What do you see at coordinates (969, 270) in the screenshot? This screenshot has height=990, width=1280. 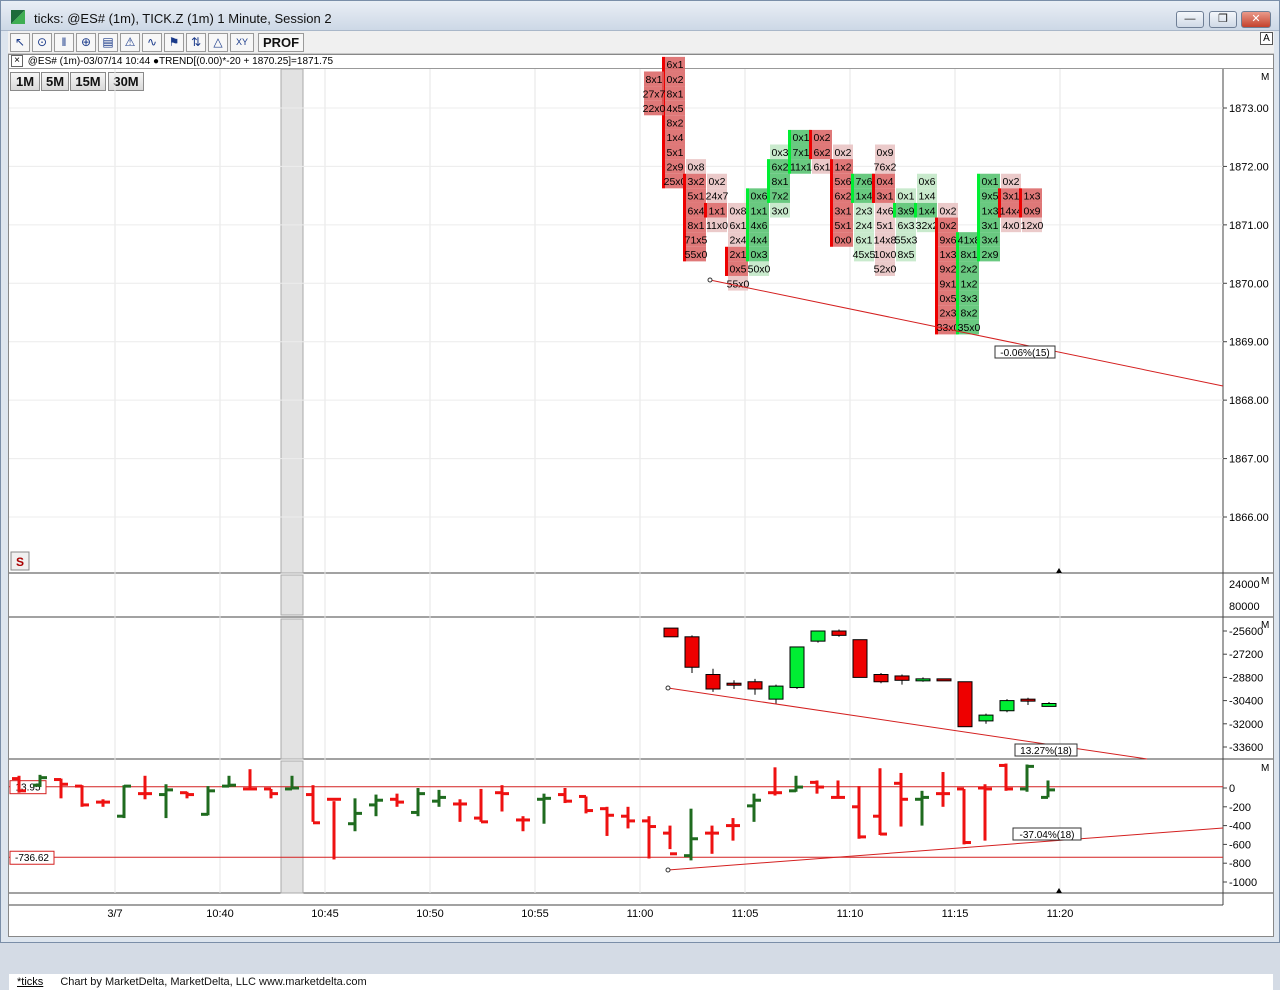 I see `footprint-cell: 2x2` at bounding box center [969, 270].